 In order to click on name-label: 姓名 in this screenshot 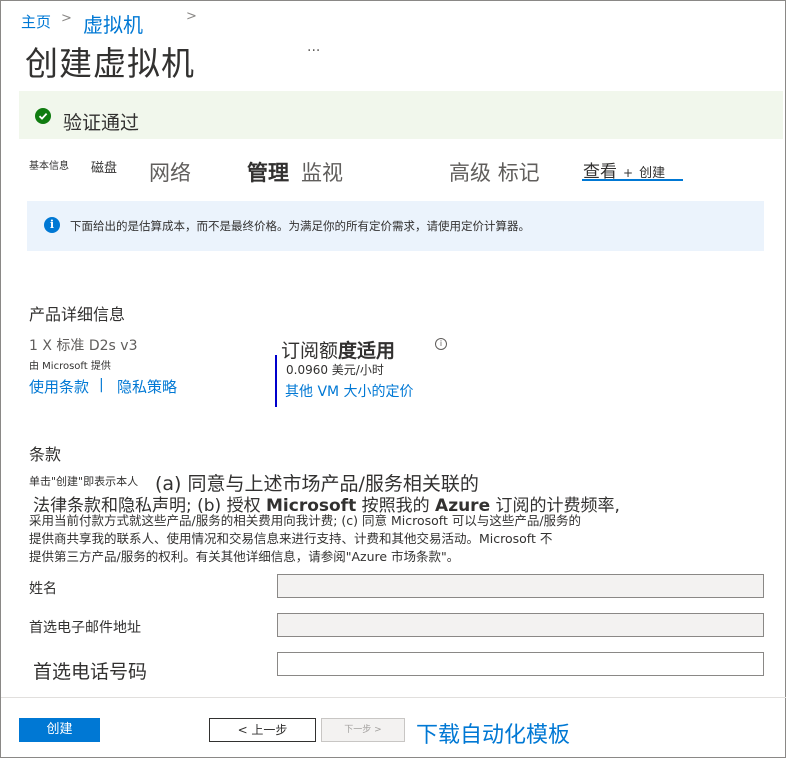, I will do `click(43, 589)`.